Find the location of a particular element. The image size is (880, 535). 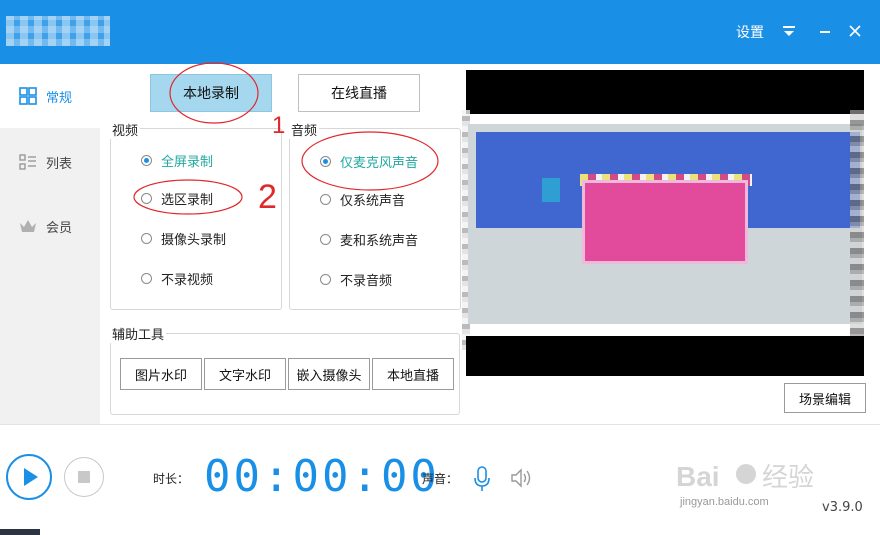

speaker-icon is located at coordinates (522, 478).